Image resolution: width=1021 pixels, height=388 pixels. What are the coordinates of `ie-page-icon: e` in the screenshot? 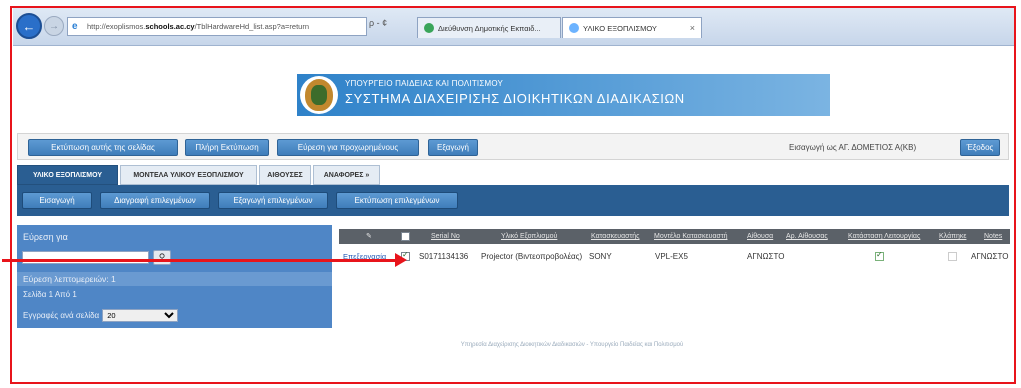 It's located at (75, 26).